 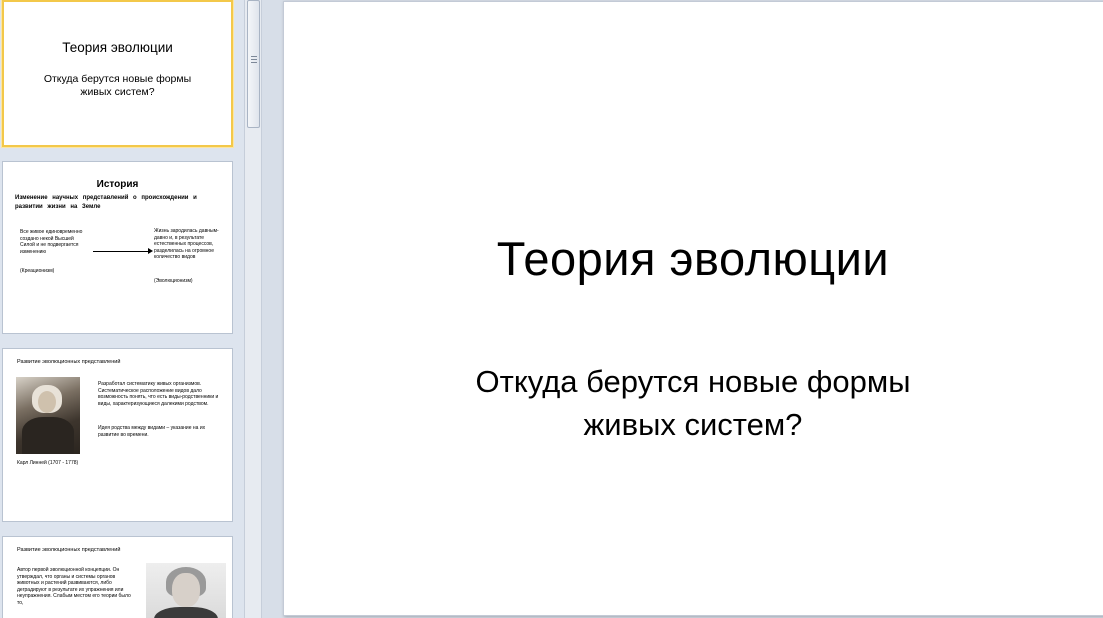 I want to click on thumbnail-1-subtitle-line1: Откуда берутся новые формы, so click(x=117, y=79).